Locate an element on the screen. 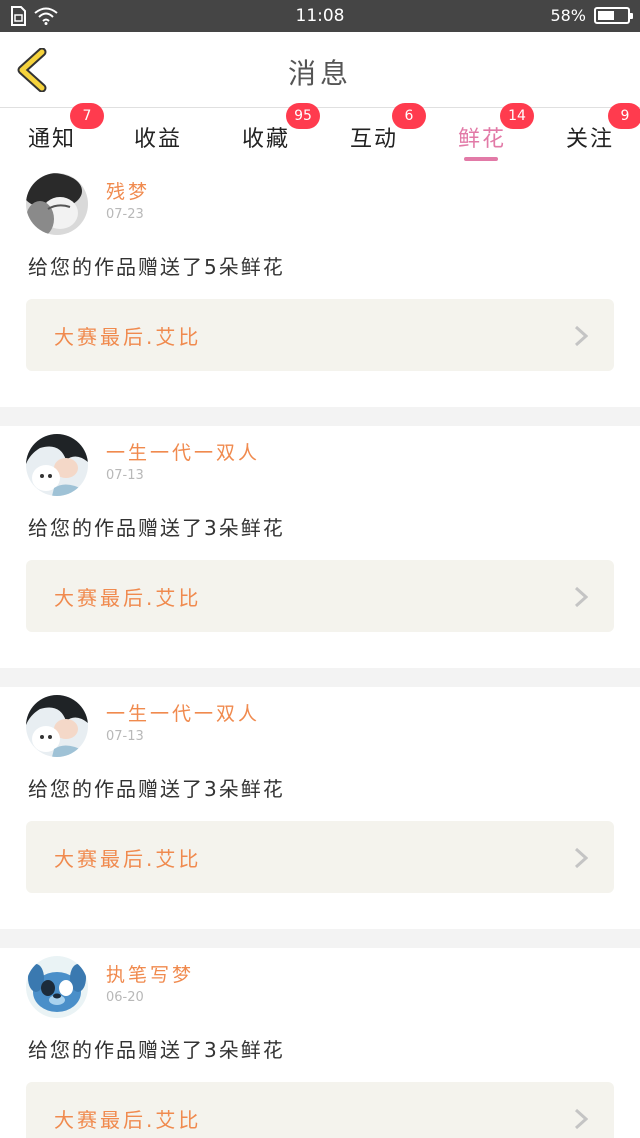 Image resolution: width=640 pixels, height=1138 pixels. tab-notifications: 通知 7 is located at coordinates (68, 134).